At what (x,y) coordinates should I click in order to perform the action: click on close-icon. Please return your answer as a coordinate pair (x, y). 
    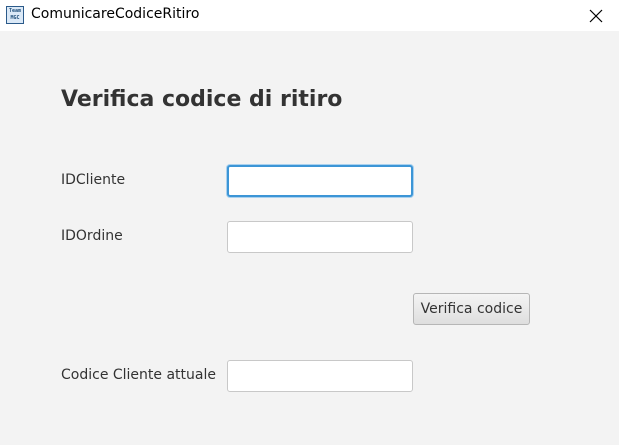
    Looking at the image, I should click on (596, 15).